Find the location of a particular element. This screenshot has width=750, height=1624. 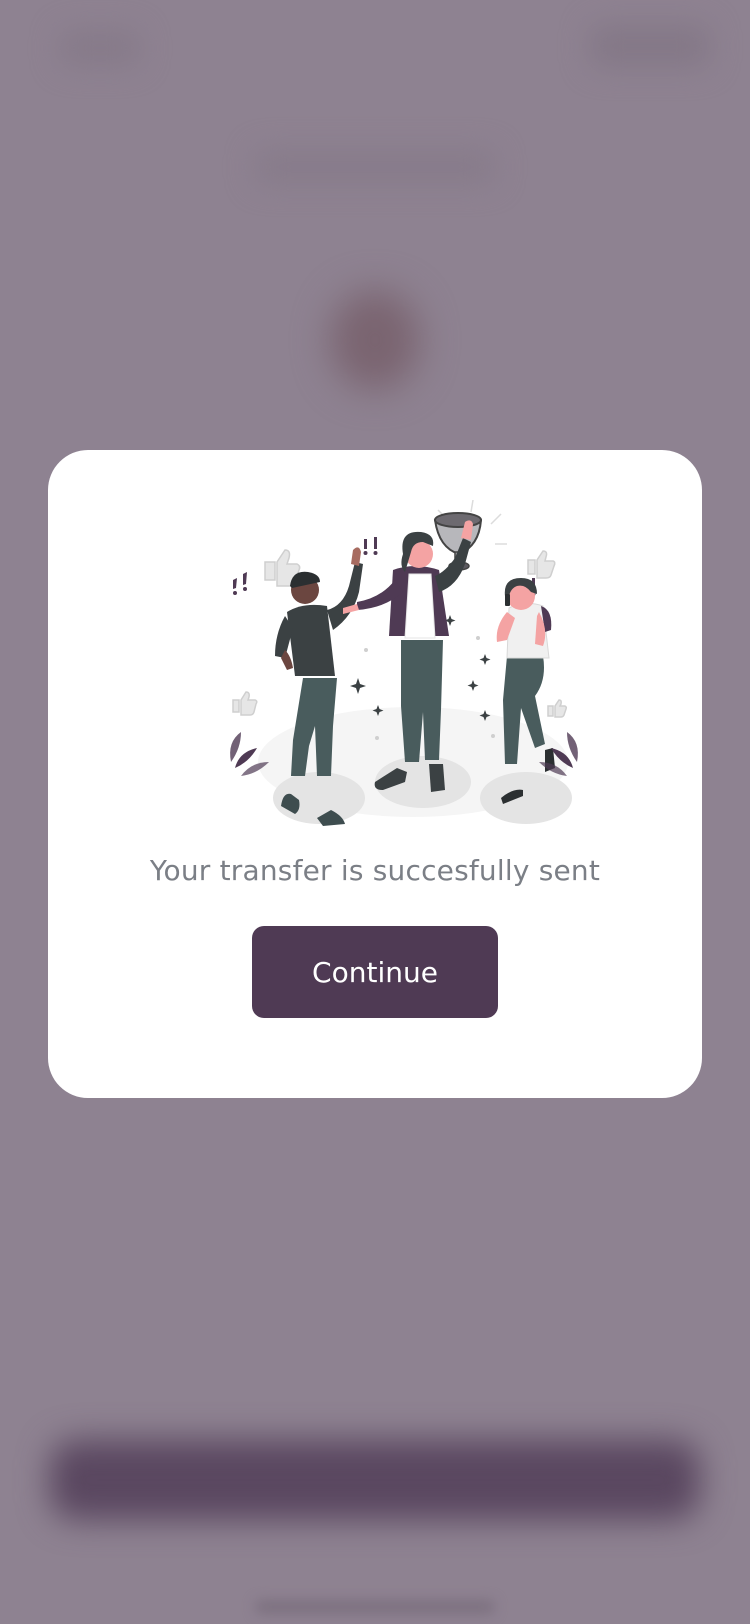

success-message: Your transfer is succesfully sent is located at coordinates (375, 870).